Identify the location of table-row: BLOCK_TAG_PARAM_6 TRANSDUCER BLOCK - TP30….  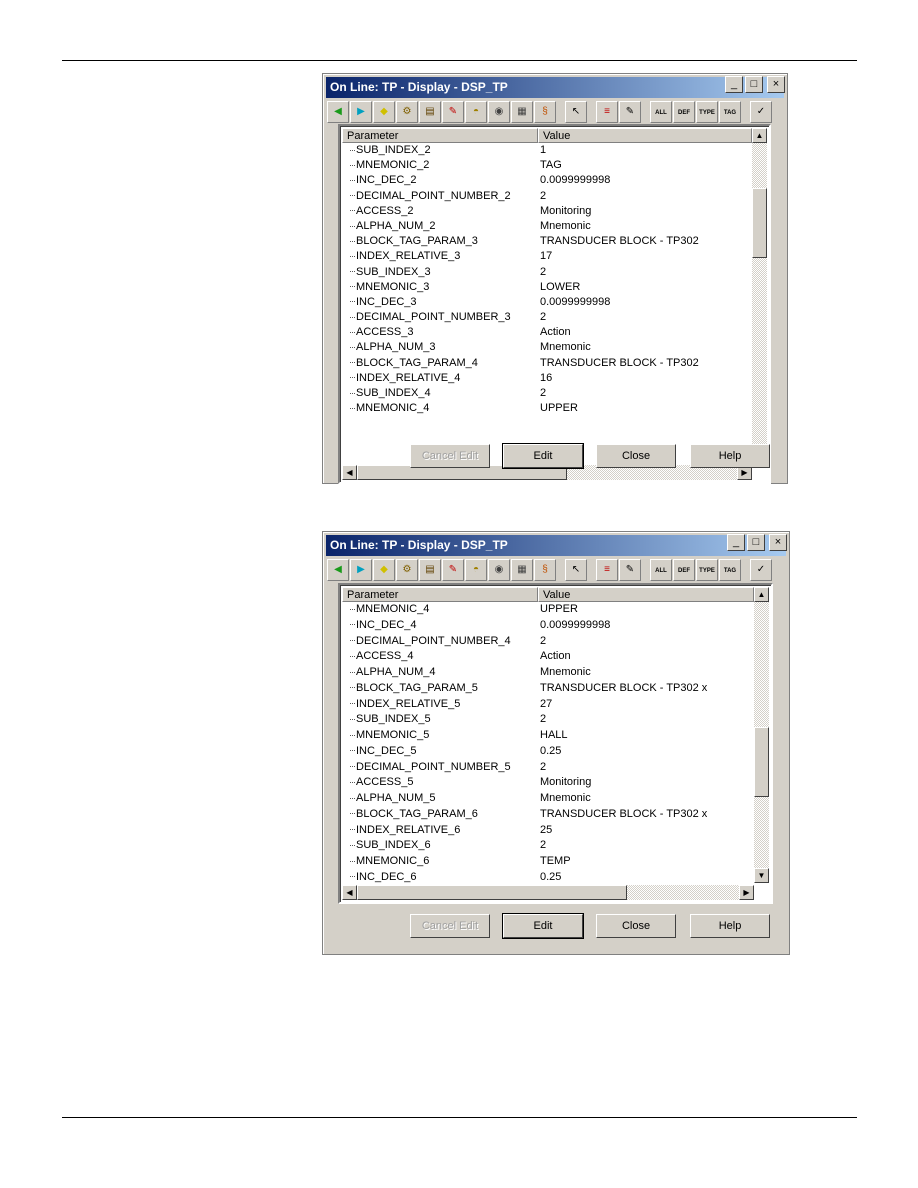
(548, 815).